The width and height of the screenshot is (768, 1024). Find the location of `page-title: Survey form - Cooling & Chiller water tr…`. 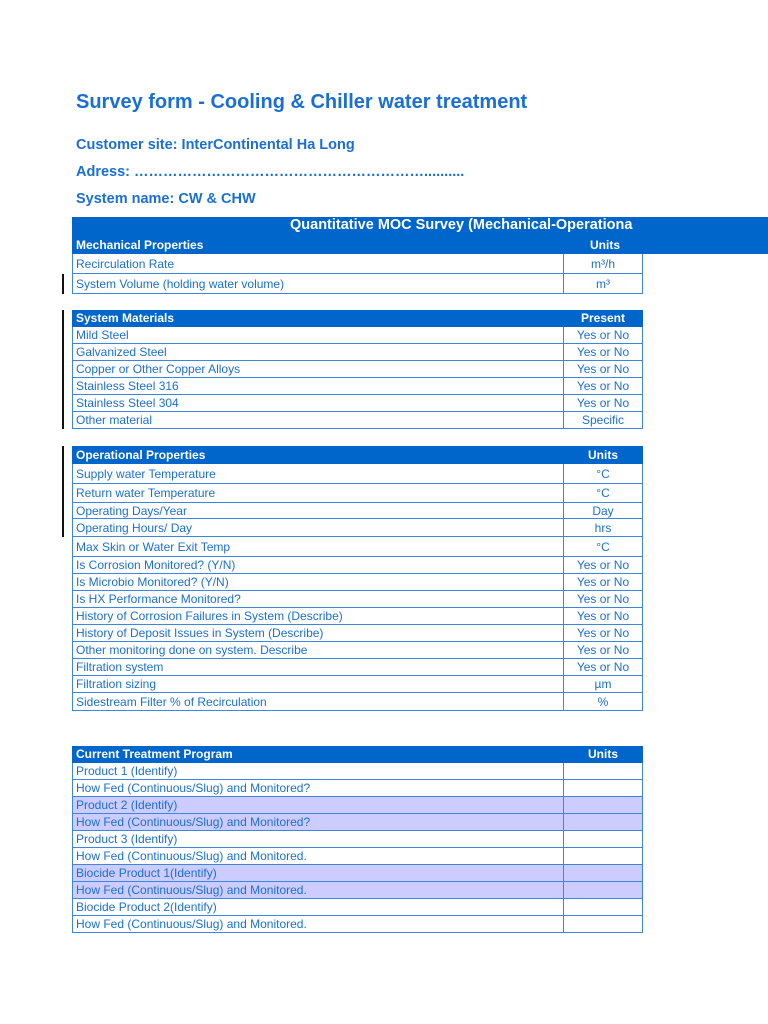

page-title: Survey form - Cooling & Chiller water tr… is located at coordinates (302, 102).